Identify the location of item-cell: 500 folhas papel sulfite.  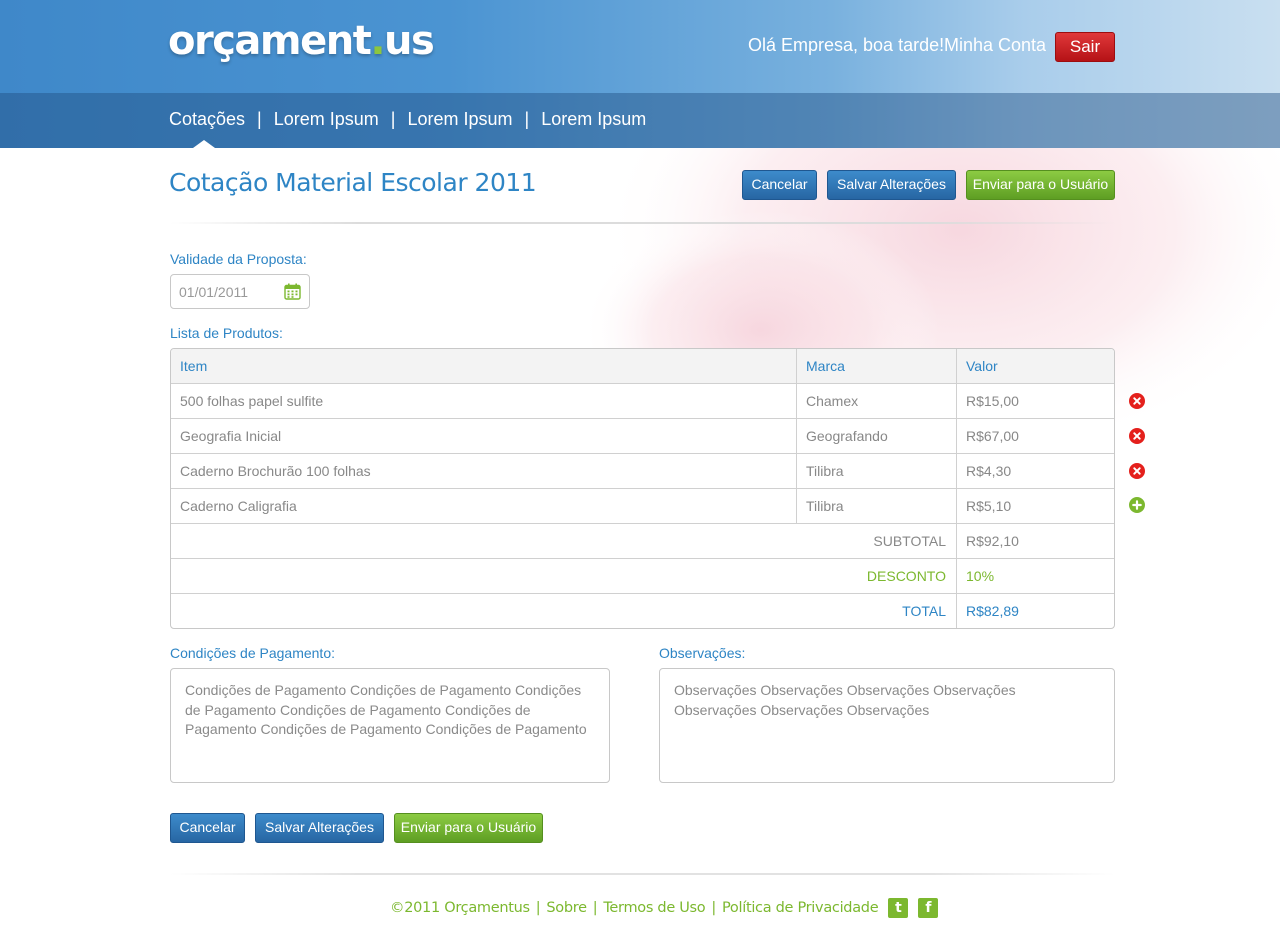
(483, 401).